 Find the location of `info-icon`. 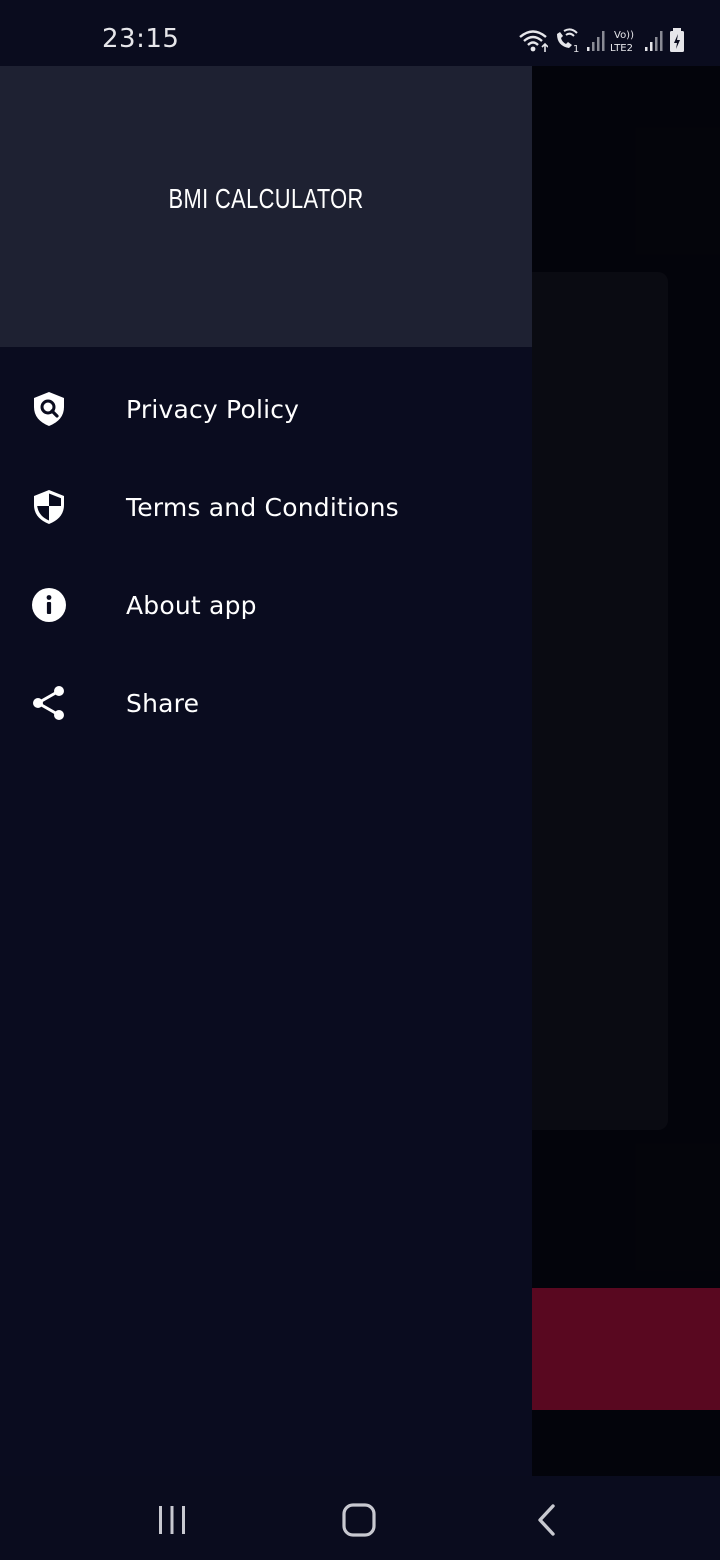

info-icon is located at coordinates (49, 605).